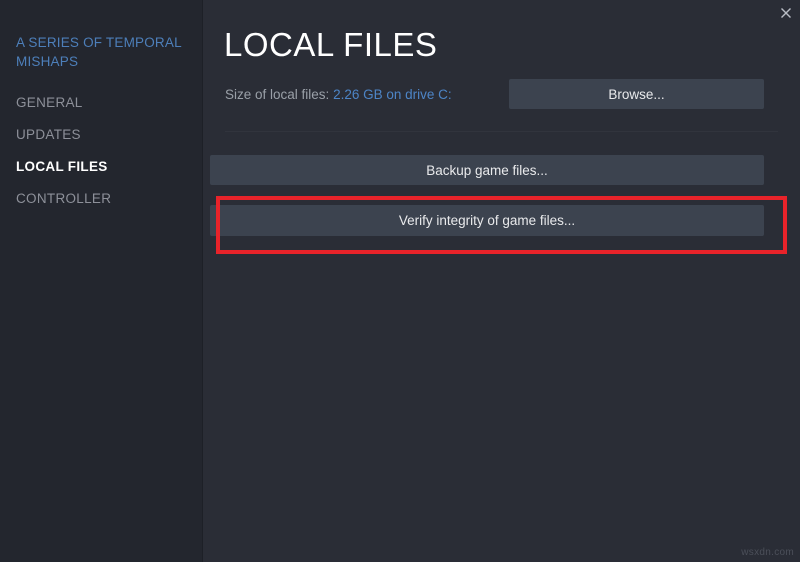 The image size is (800, 562). Describe the element at coordinates (331, 44) in the screenshot. I see `page-title: LOCAL FILES` at that location.